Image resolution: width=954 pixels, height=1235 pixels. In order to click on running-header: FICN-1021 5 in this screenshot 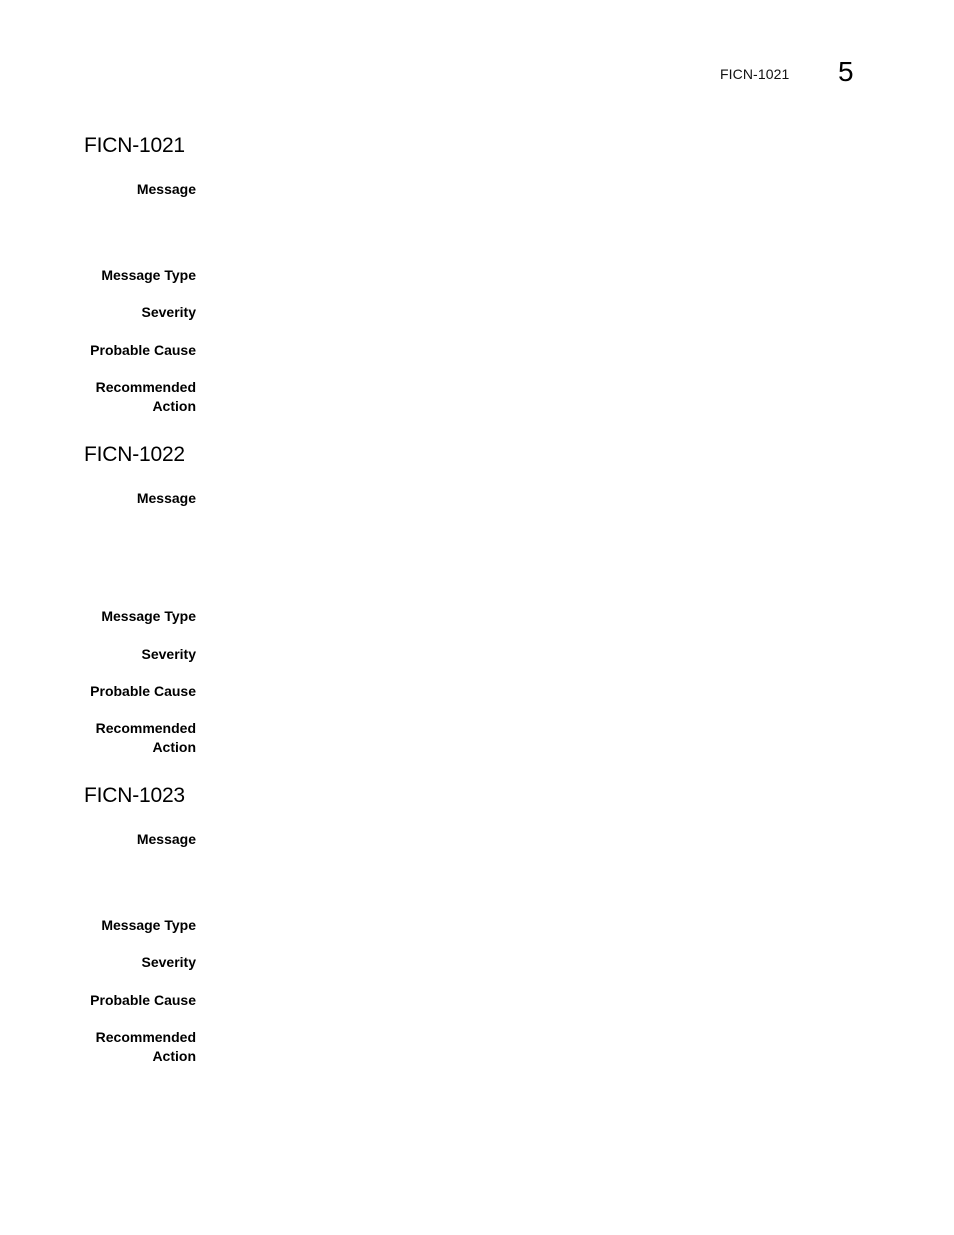, I will do `click(477, 71)`.